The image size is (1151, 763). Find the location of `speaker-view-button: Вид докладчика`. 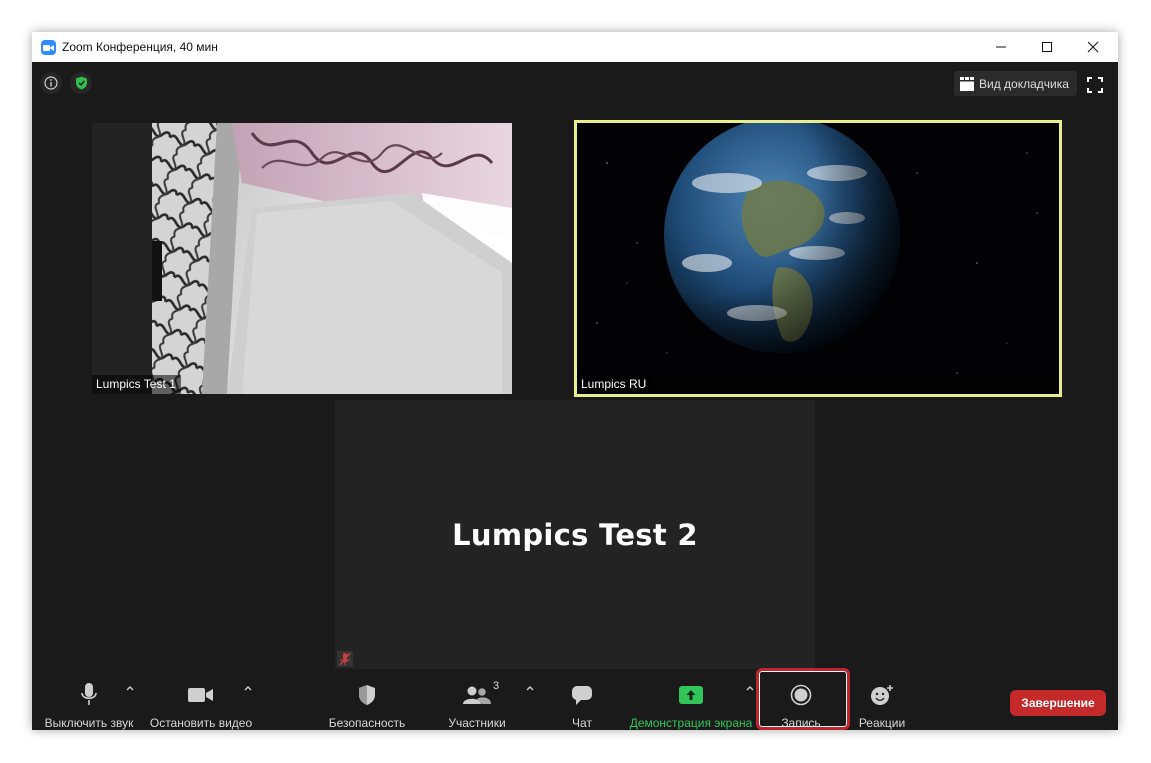

speaker-view-button: Вид докладчика is located at coordinates (1015, 83).